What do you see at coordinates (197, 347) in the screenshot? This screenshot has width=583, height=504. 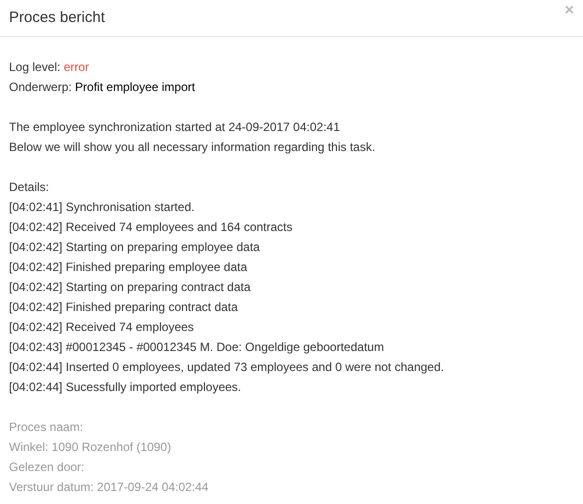 I see `log-line: [04:02:43] #00012345 - #00012345 M. Doe: Ongeldige geboortedatum` at bounding box center [197, 347].